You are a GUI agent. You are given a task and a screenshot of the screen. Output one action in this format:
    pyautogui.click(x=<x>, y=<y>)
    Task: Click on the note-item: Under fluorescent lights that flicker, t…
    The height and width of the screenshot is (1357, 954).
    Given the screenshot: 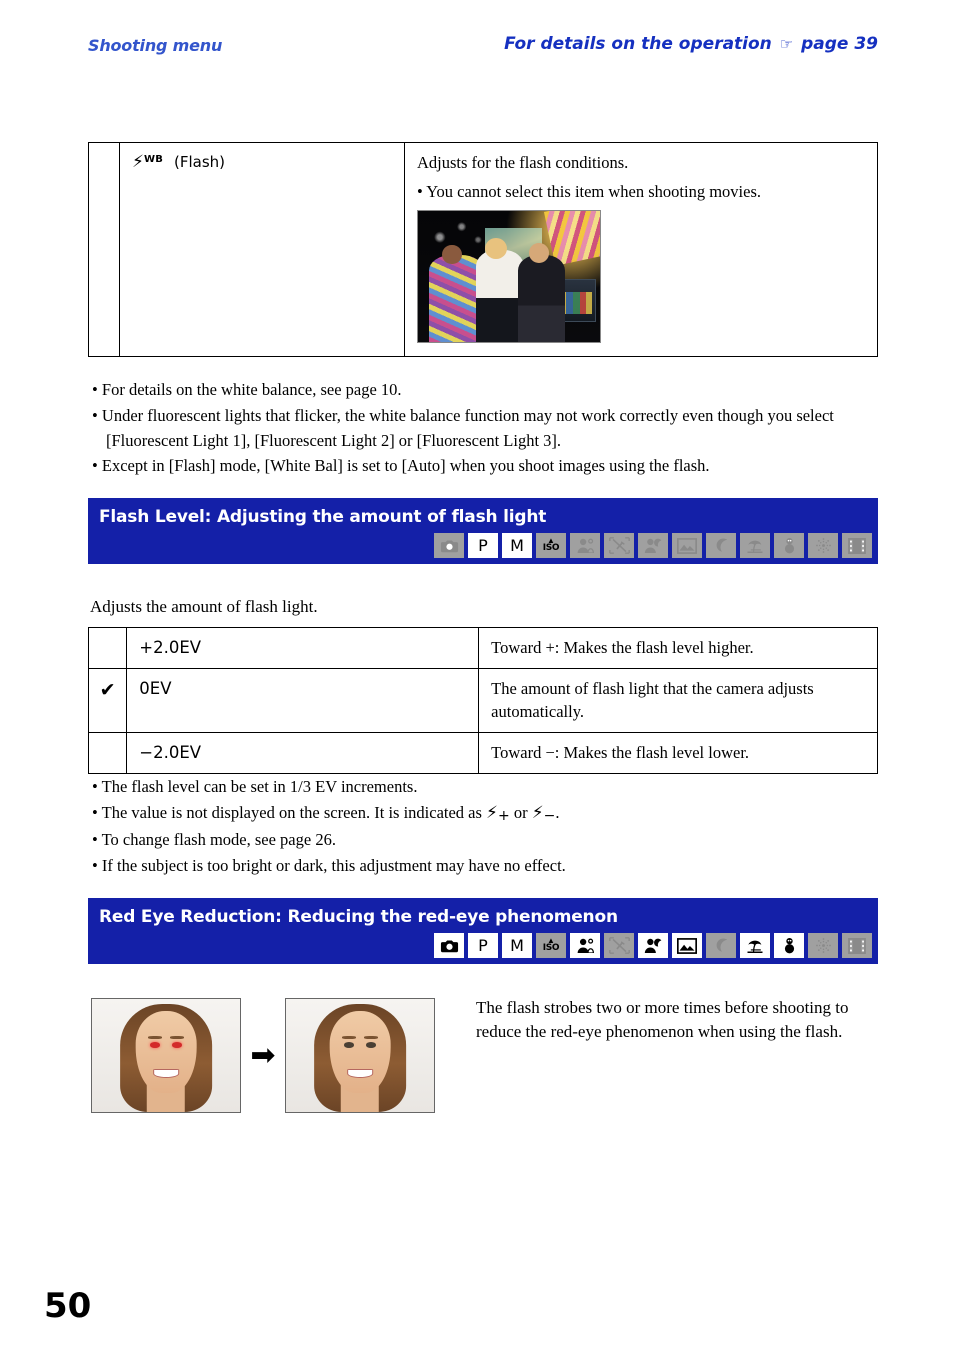 What is the action you would take?
    pyautogui.click(x=487, y=429)
    